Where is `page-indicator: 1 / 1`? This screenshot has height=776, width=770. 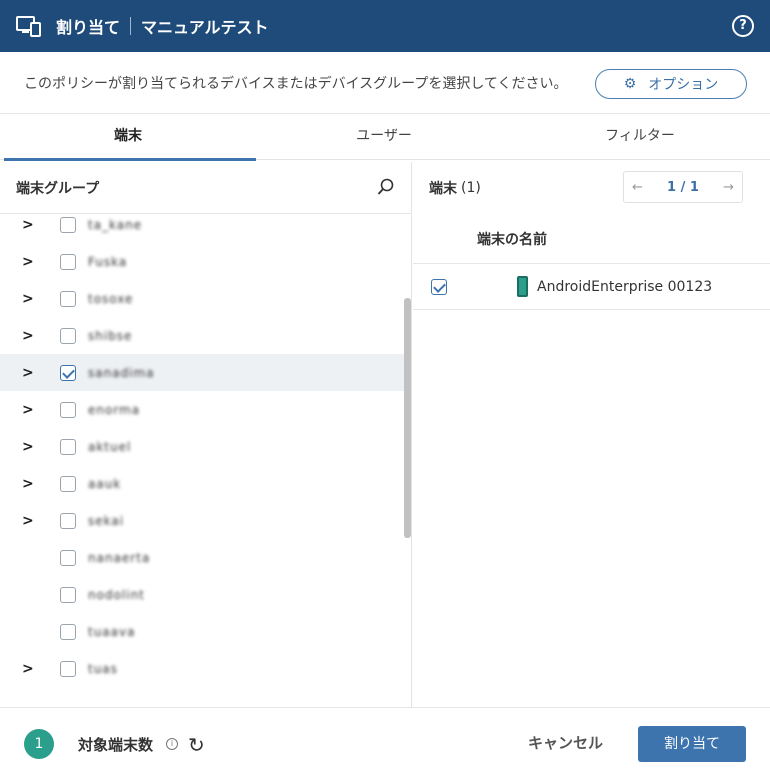 page-indicator: 1 / 1 is located at coordinates (683, 187).